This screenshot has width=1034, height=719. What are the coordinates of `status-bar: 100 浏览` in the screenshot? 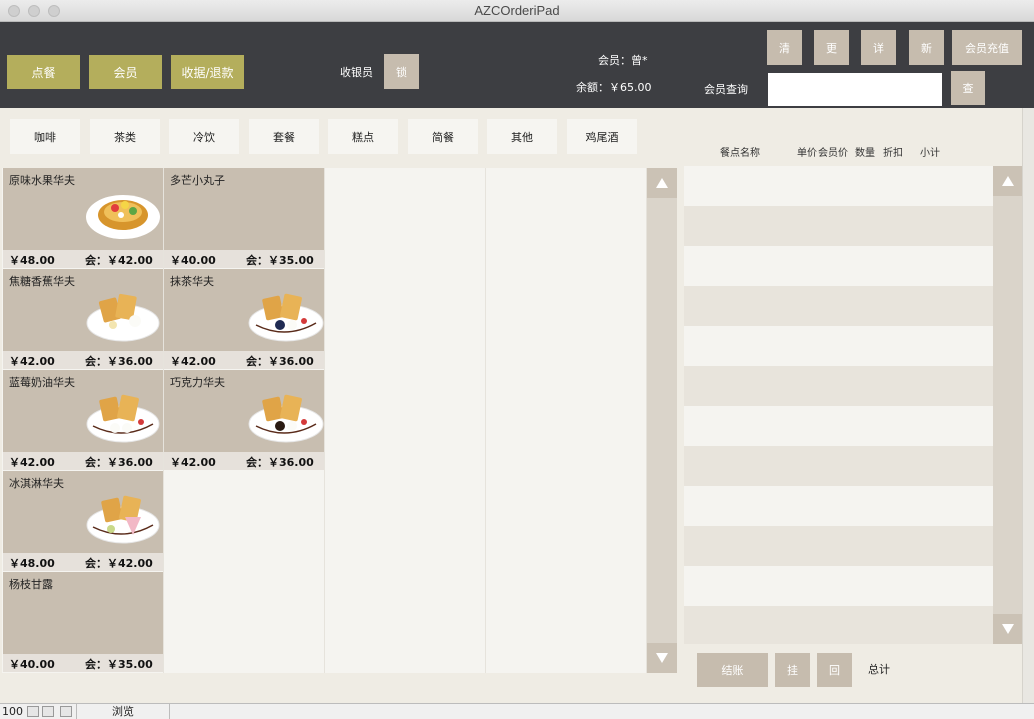 It's located at (517, 711).